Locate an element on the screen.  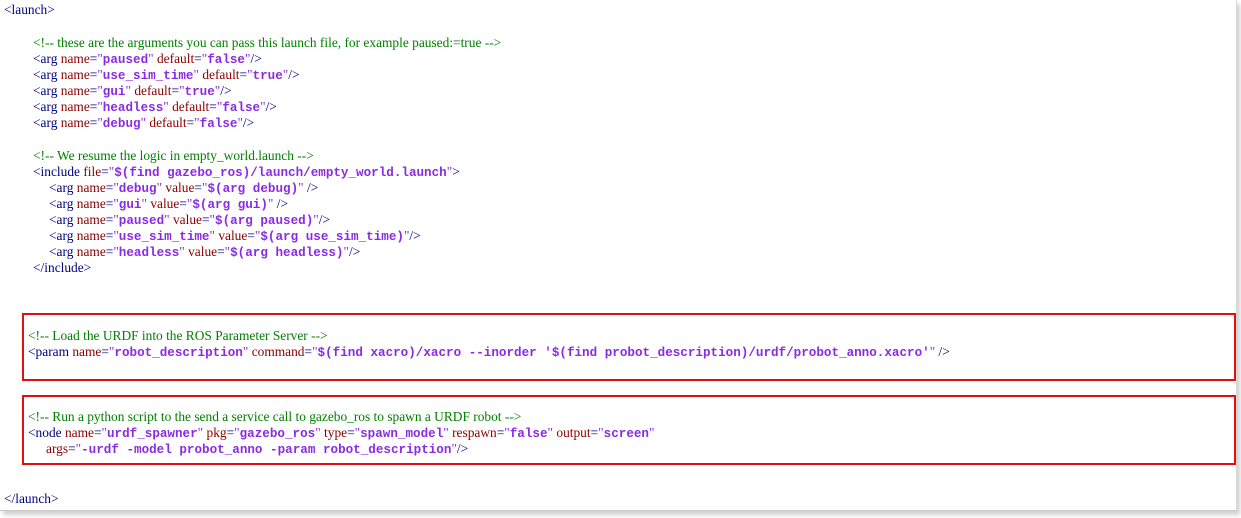
code-token-string: gui is located at coordinates (130, 205).